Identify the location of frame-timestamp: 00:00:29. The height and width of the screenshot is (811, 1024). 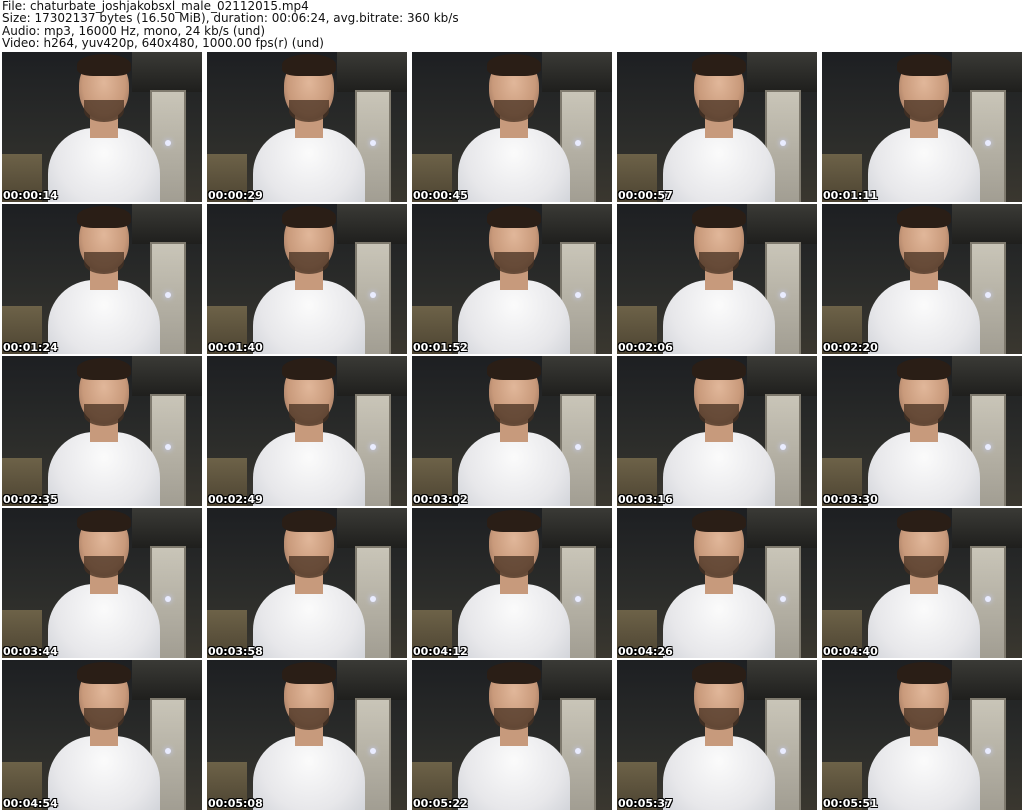
(235, 195).